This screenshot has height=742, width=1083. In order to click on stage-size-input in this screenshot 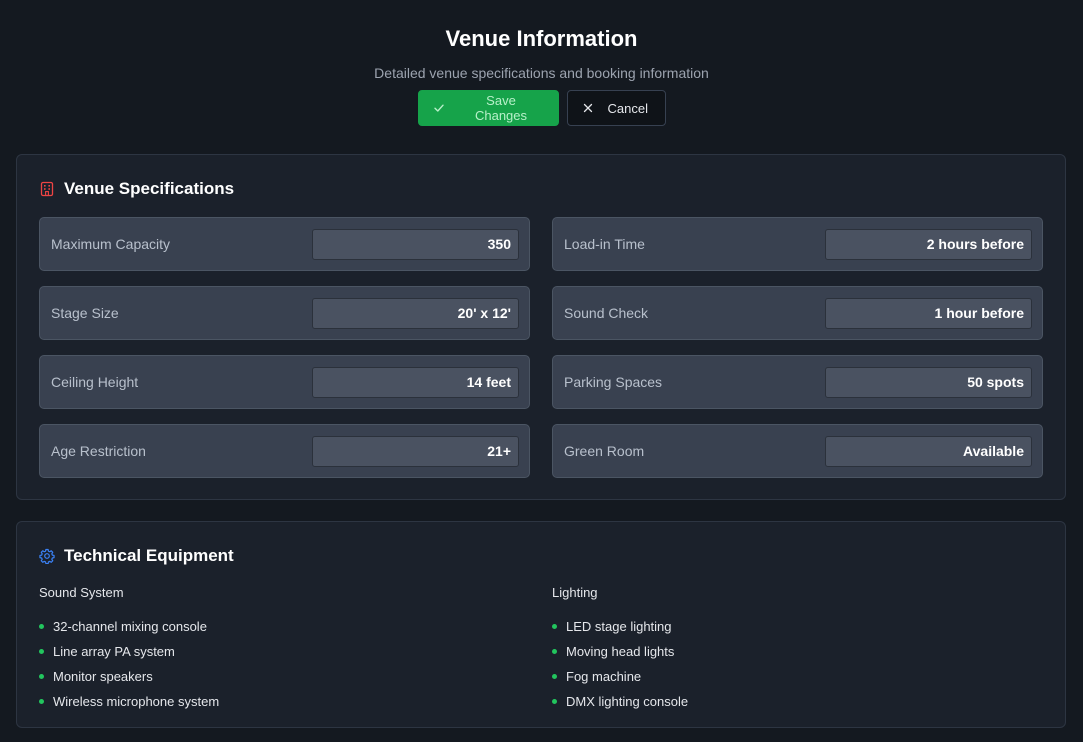, I will do `click(415, 313)`.